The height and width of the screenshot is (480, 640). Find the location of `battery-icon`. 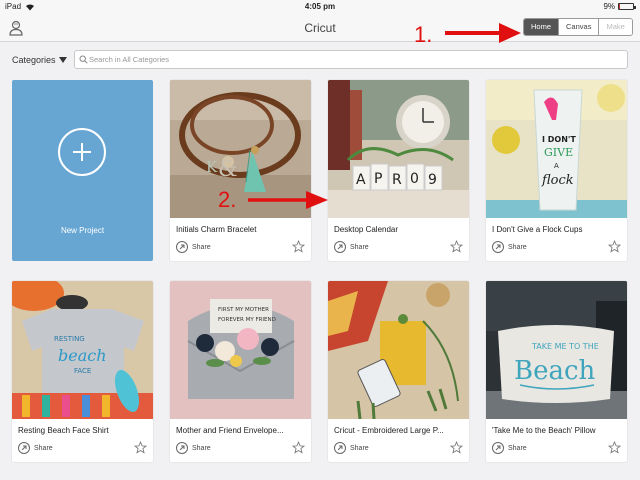

battery-icon is located at coordinates (627, 6).